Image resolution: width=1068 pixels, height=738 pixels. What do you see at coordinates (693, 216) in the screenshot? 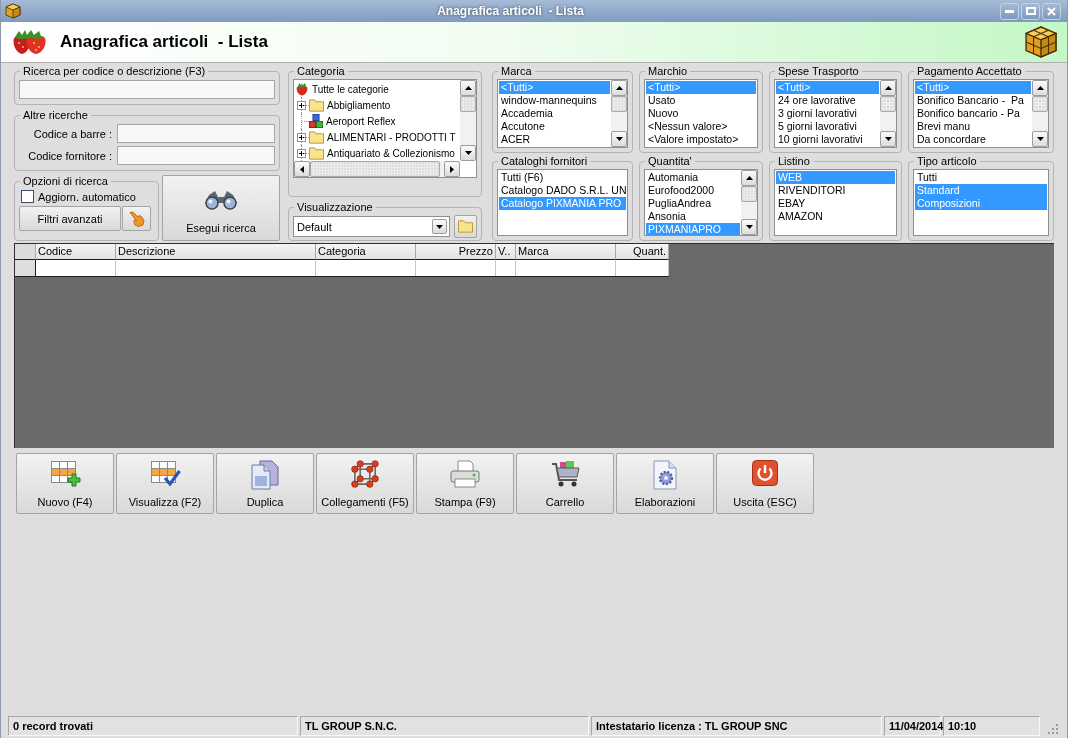
I see `list-item: Ansonia` at bounding box center [693, 216].